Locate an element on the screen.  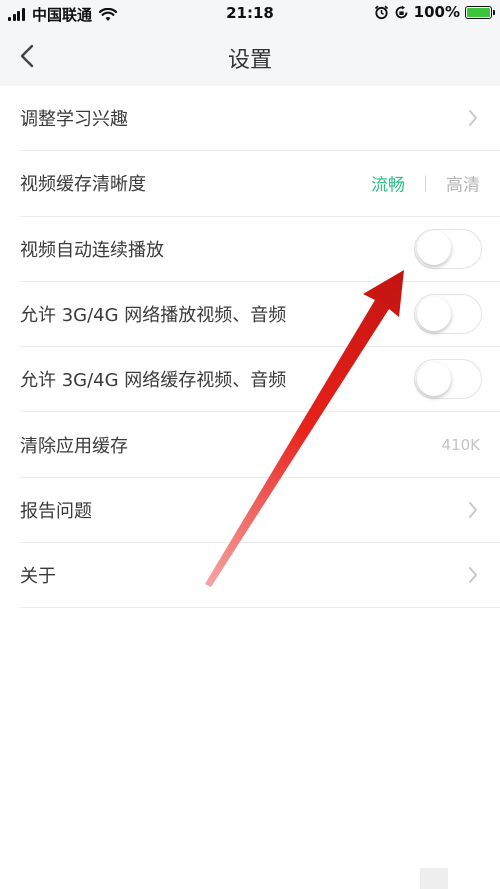
setting-mobile-play: 允许 3G/4G 网络播放视频、音频 is located at coordinates (260, 315).